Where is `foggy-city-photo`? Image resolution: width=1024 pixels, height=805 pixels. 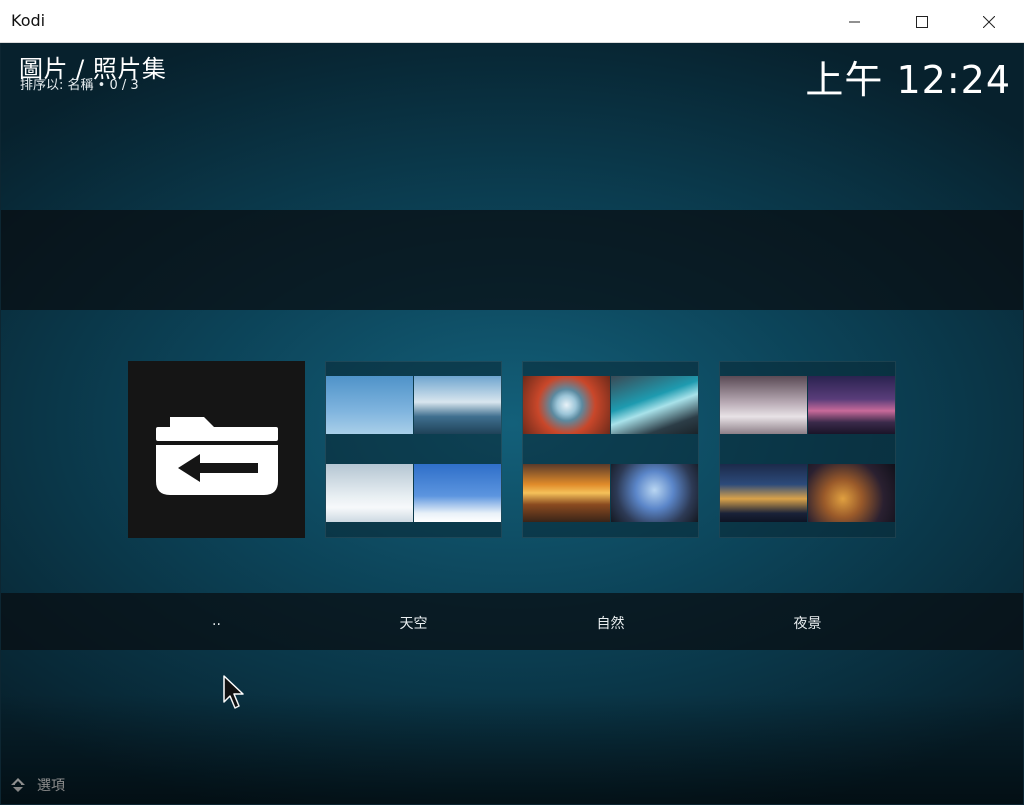
foggy-city-photo is located at coordinates (763, 405).